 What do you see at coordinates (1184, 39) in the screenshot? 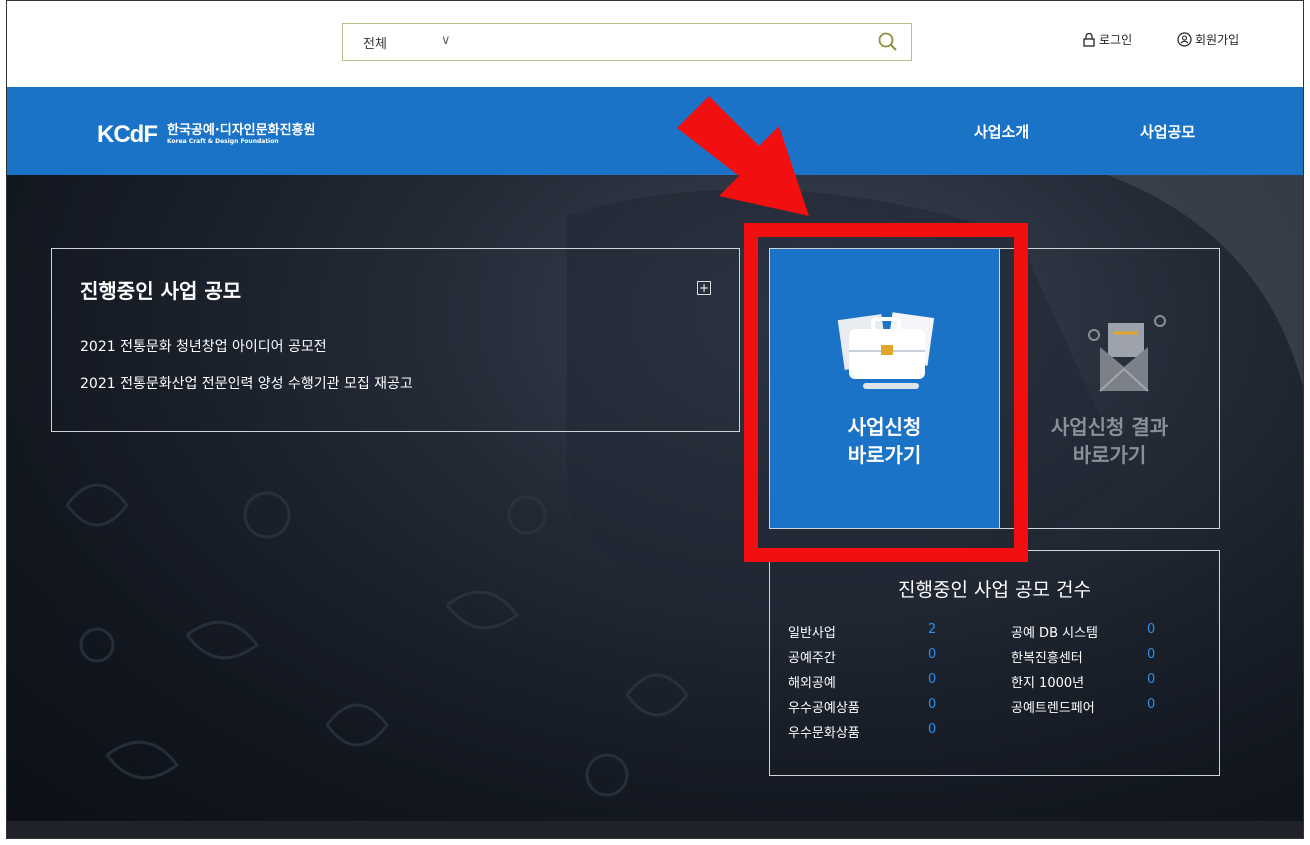
I see `user-icon` at bounding box center [1184, 39].